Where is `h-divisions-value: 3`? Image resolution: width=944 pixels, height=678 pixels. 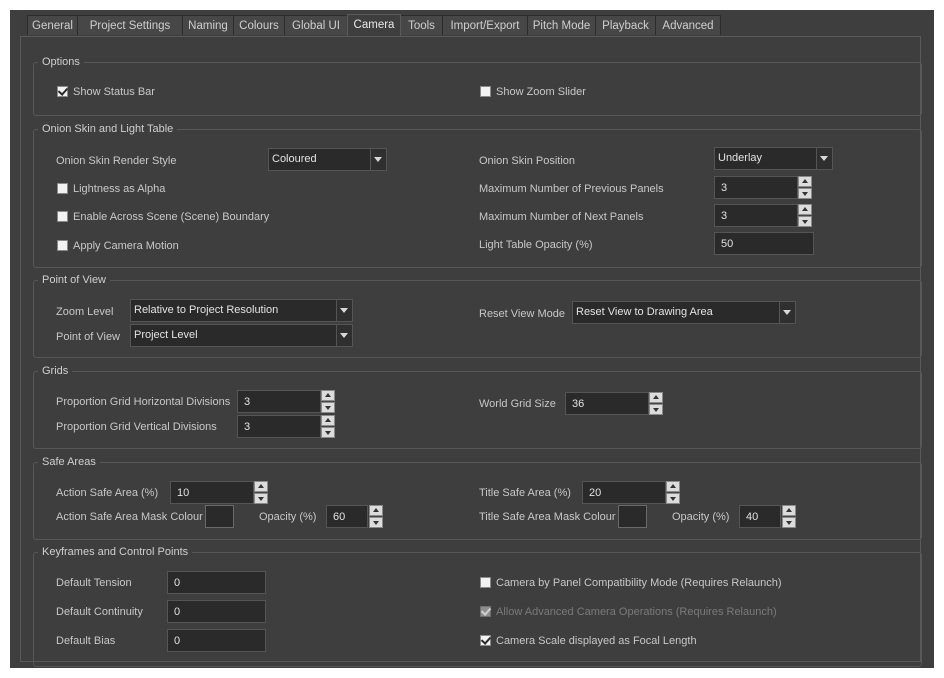
h-divisions-value: 3 is located at coordinates (247, 402).